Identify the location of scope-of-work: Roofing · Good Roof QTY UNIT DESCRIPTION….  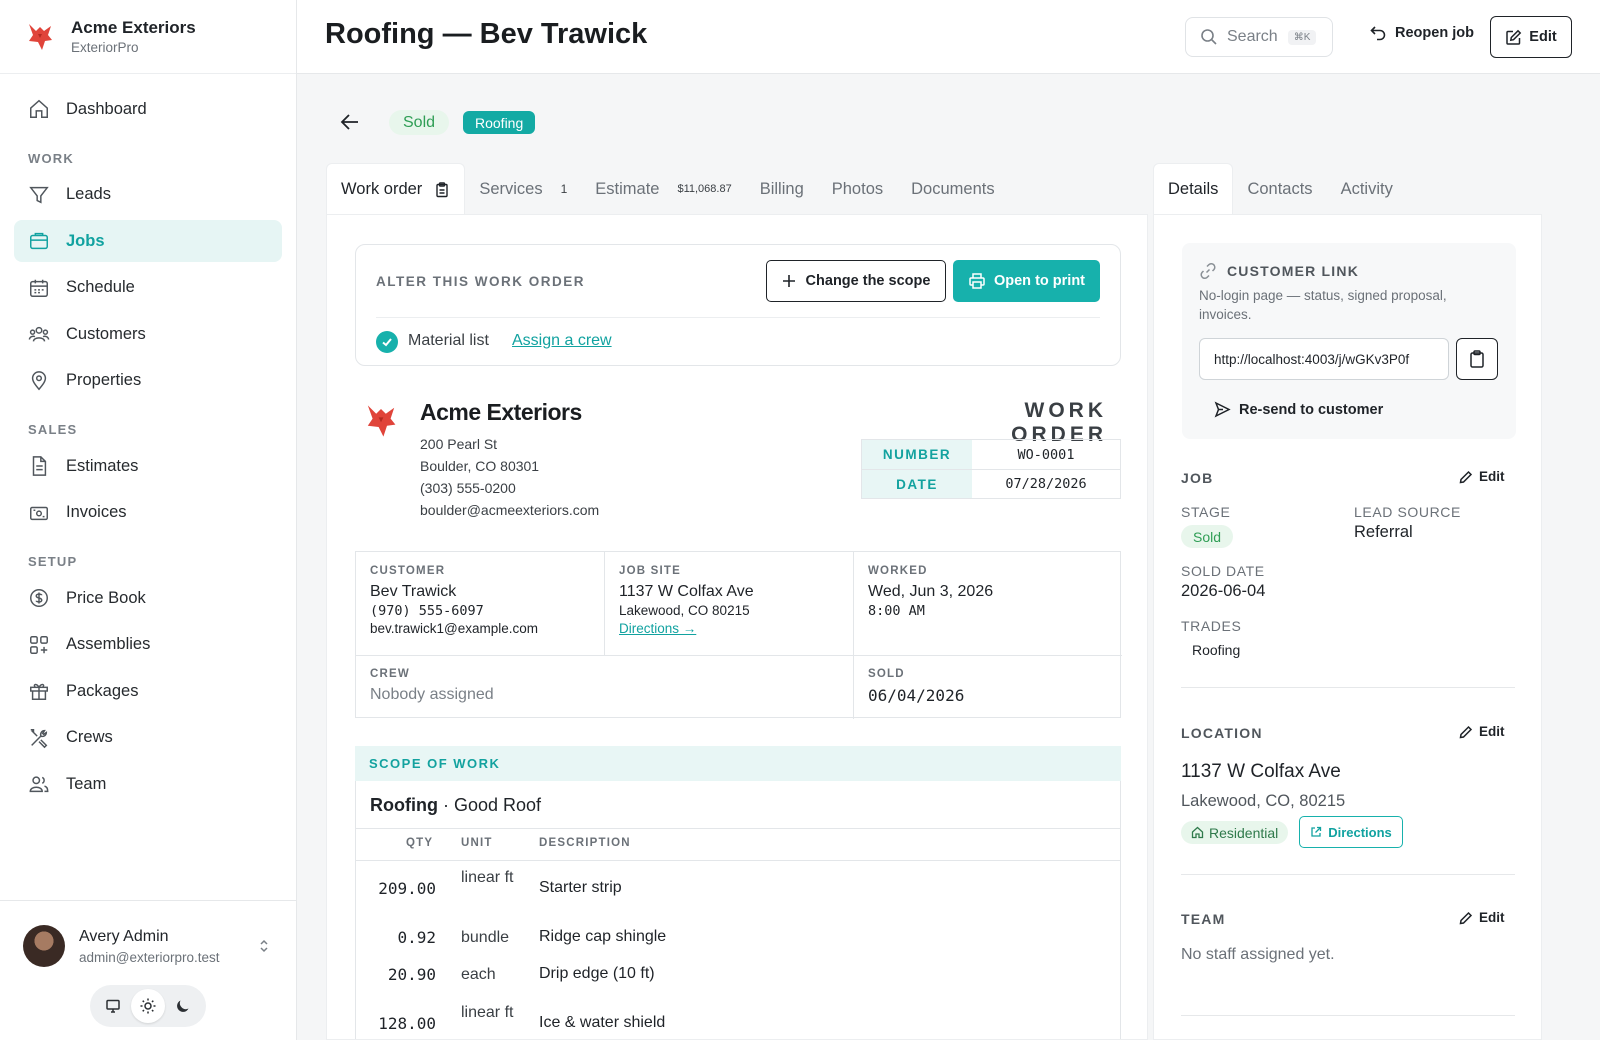
(738, 910).